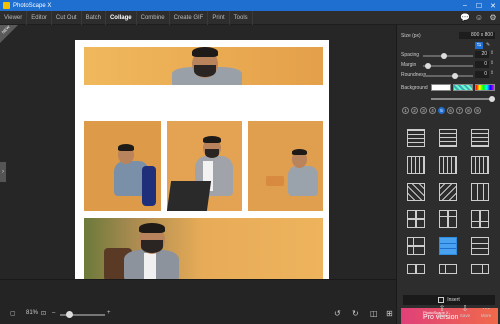  I want to click on close-icon: ✕, so click(493, 5).